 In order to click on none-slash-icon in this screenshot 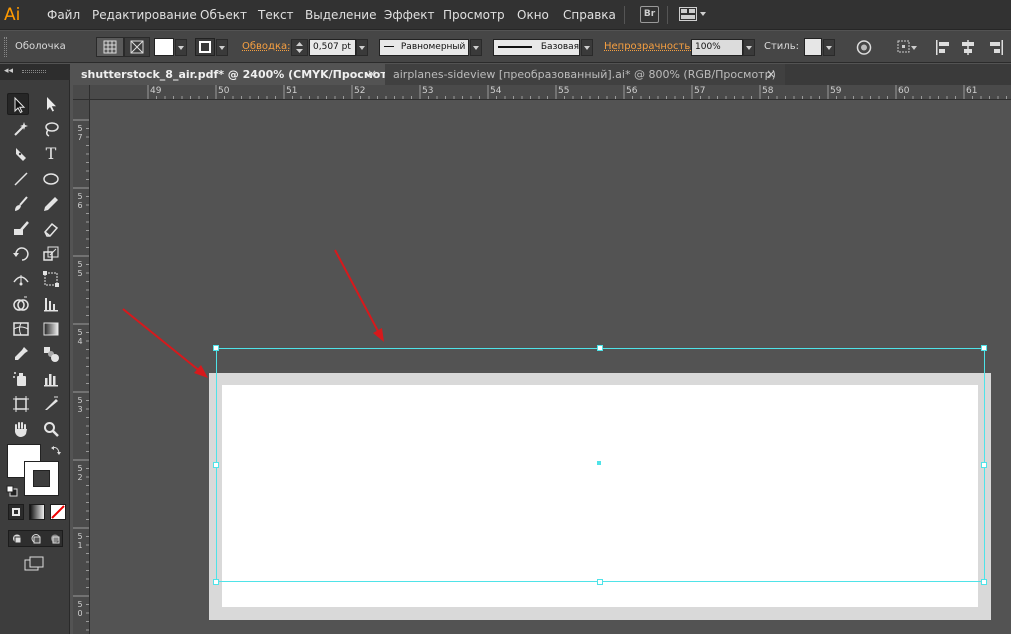, I will do `click(58, 512)`.